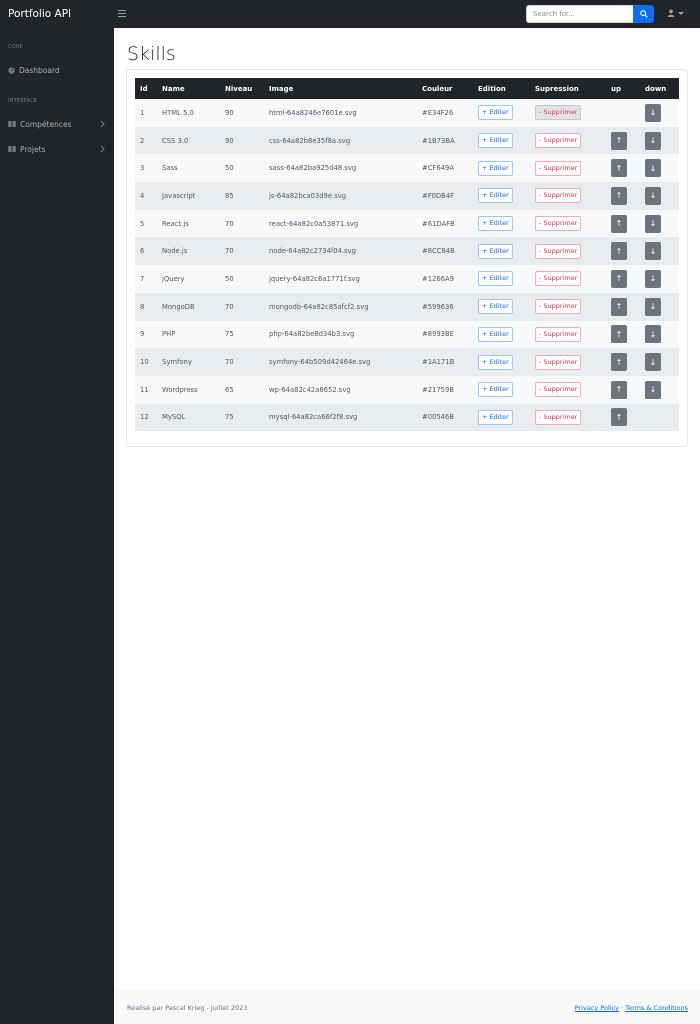 This screenshot has height=1024, width=700. I want to click on cell-image: jquery-64a82c6a1771f.svg, so click(314, 278).